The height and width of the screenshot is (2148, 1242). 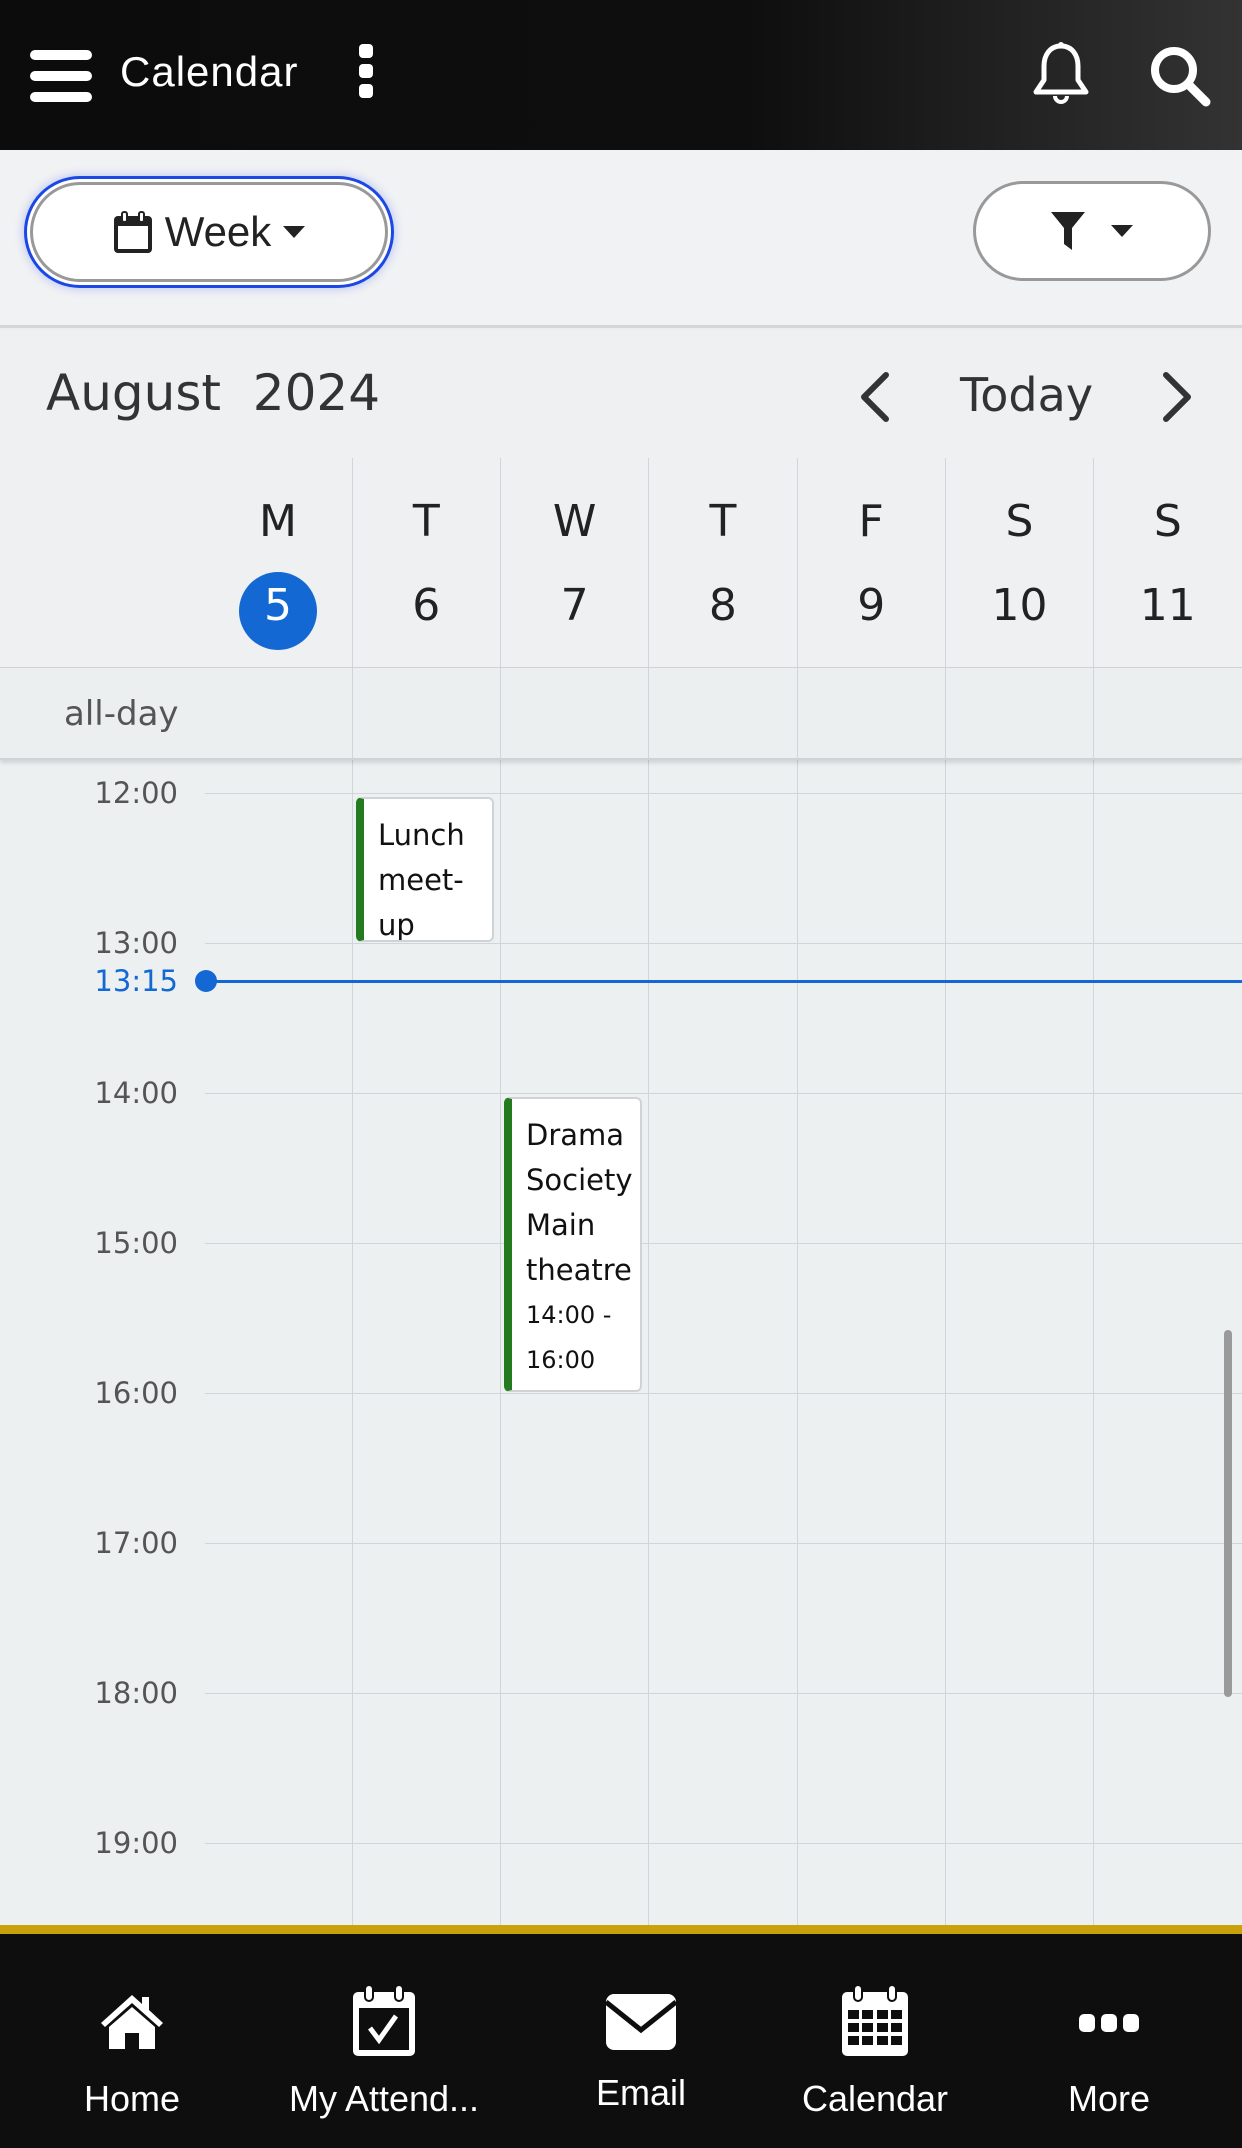 What do you see at coordinates (1068, 231) in the screenshot?
I see `filter-icon` at bounding box center [1068, 231].